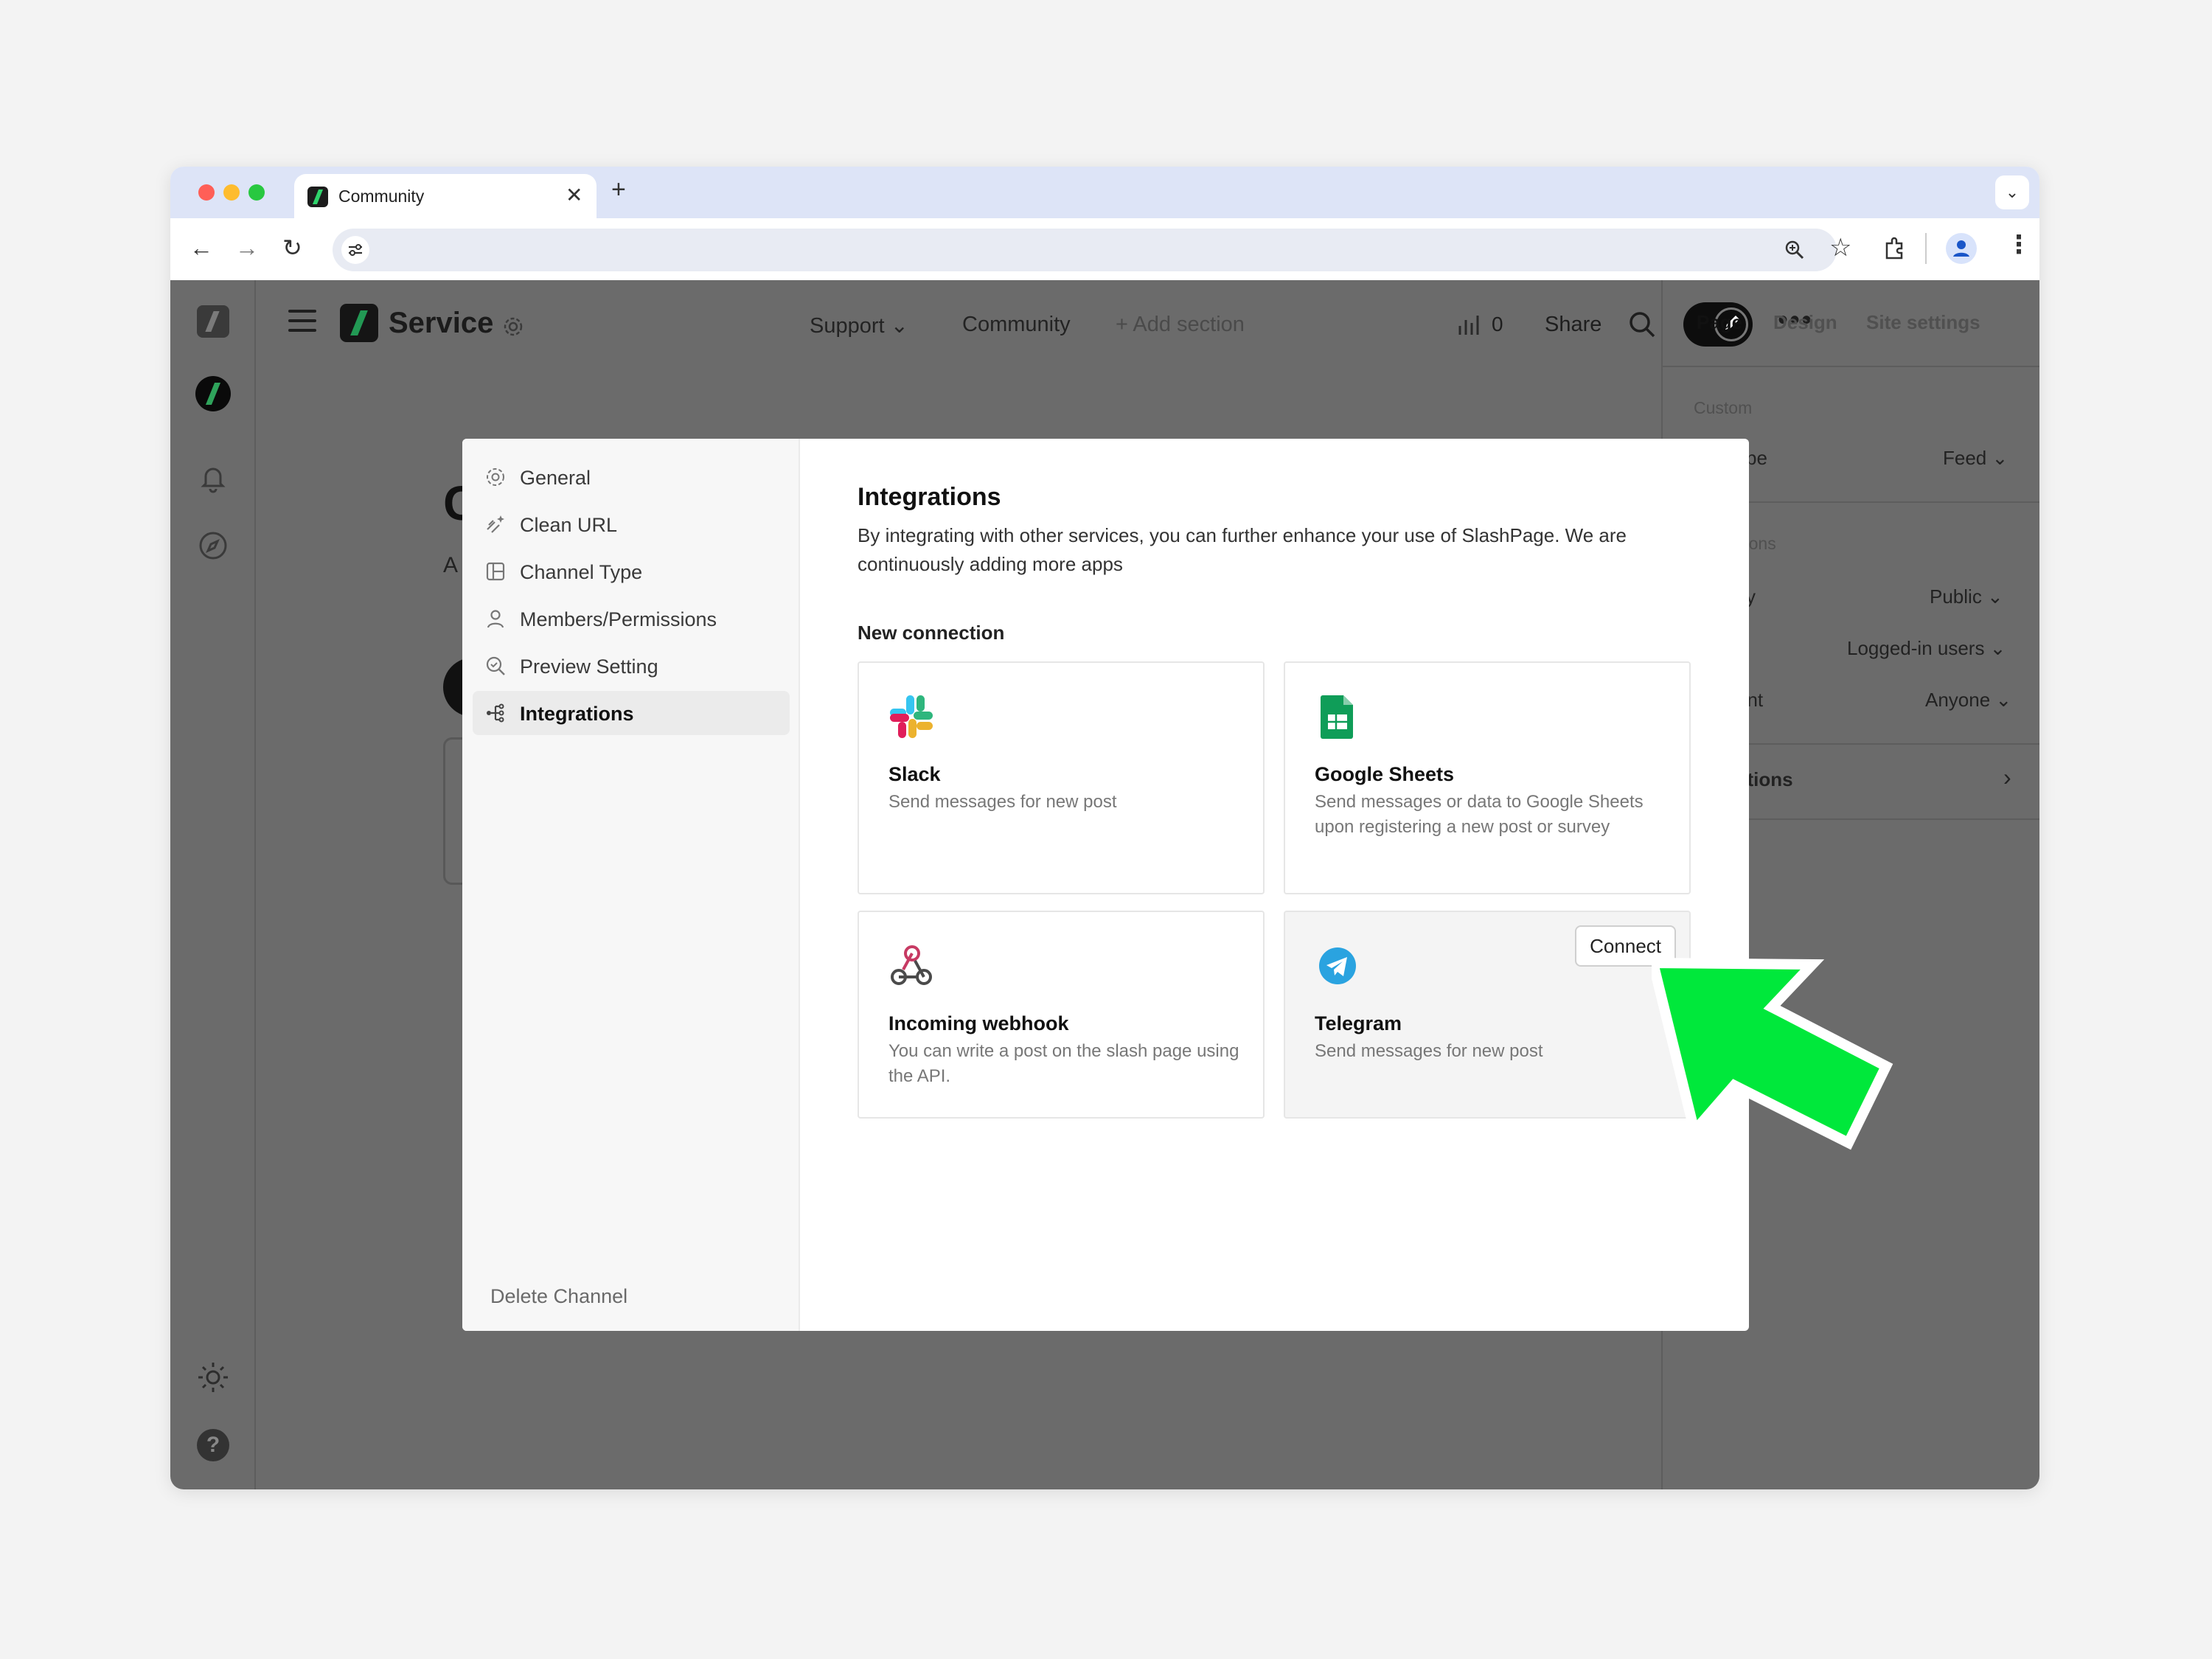 Image resolution: width=2212 pixels, height=1659 pixels. What do you see at coordinates (1180, 325) in the screenshot?
I see `add-section-button: + Add section` at bounding box center [1180, 325].